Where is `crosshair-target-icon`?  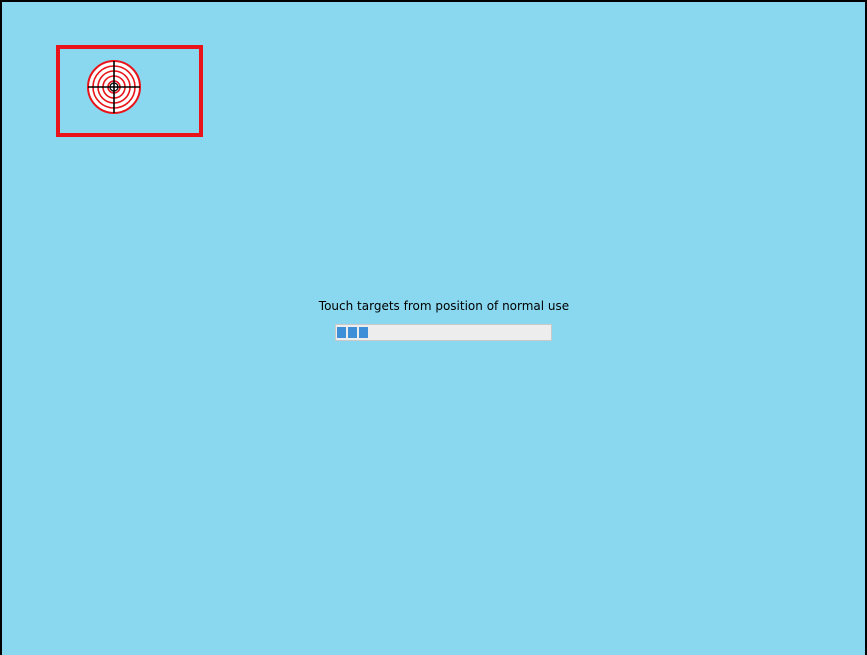
crosshair-target-icon is located at coordinates (114, 87).